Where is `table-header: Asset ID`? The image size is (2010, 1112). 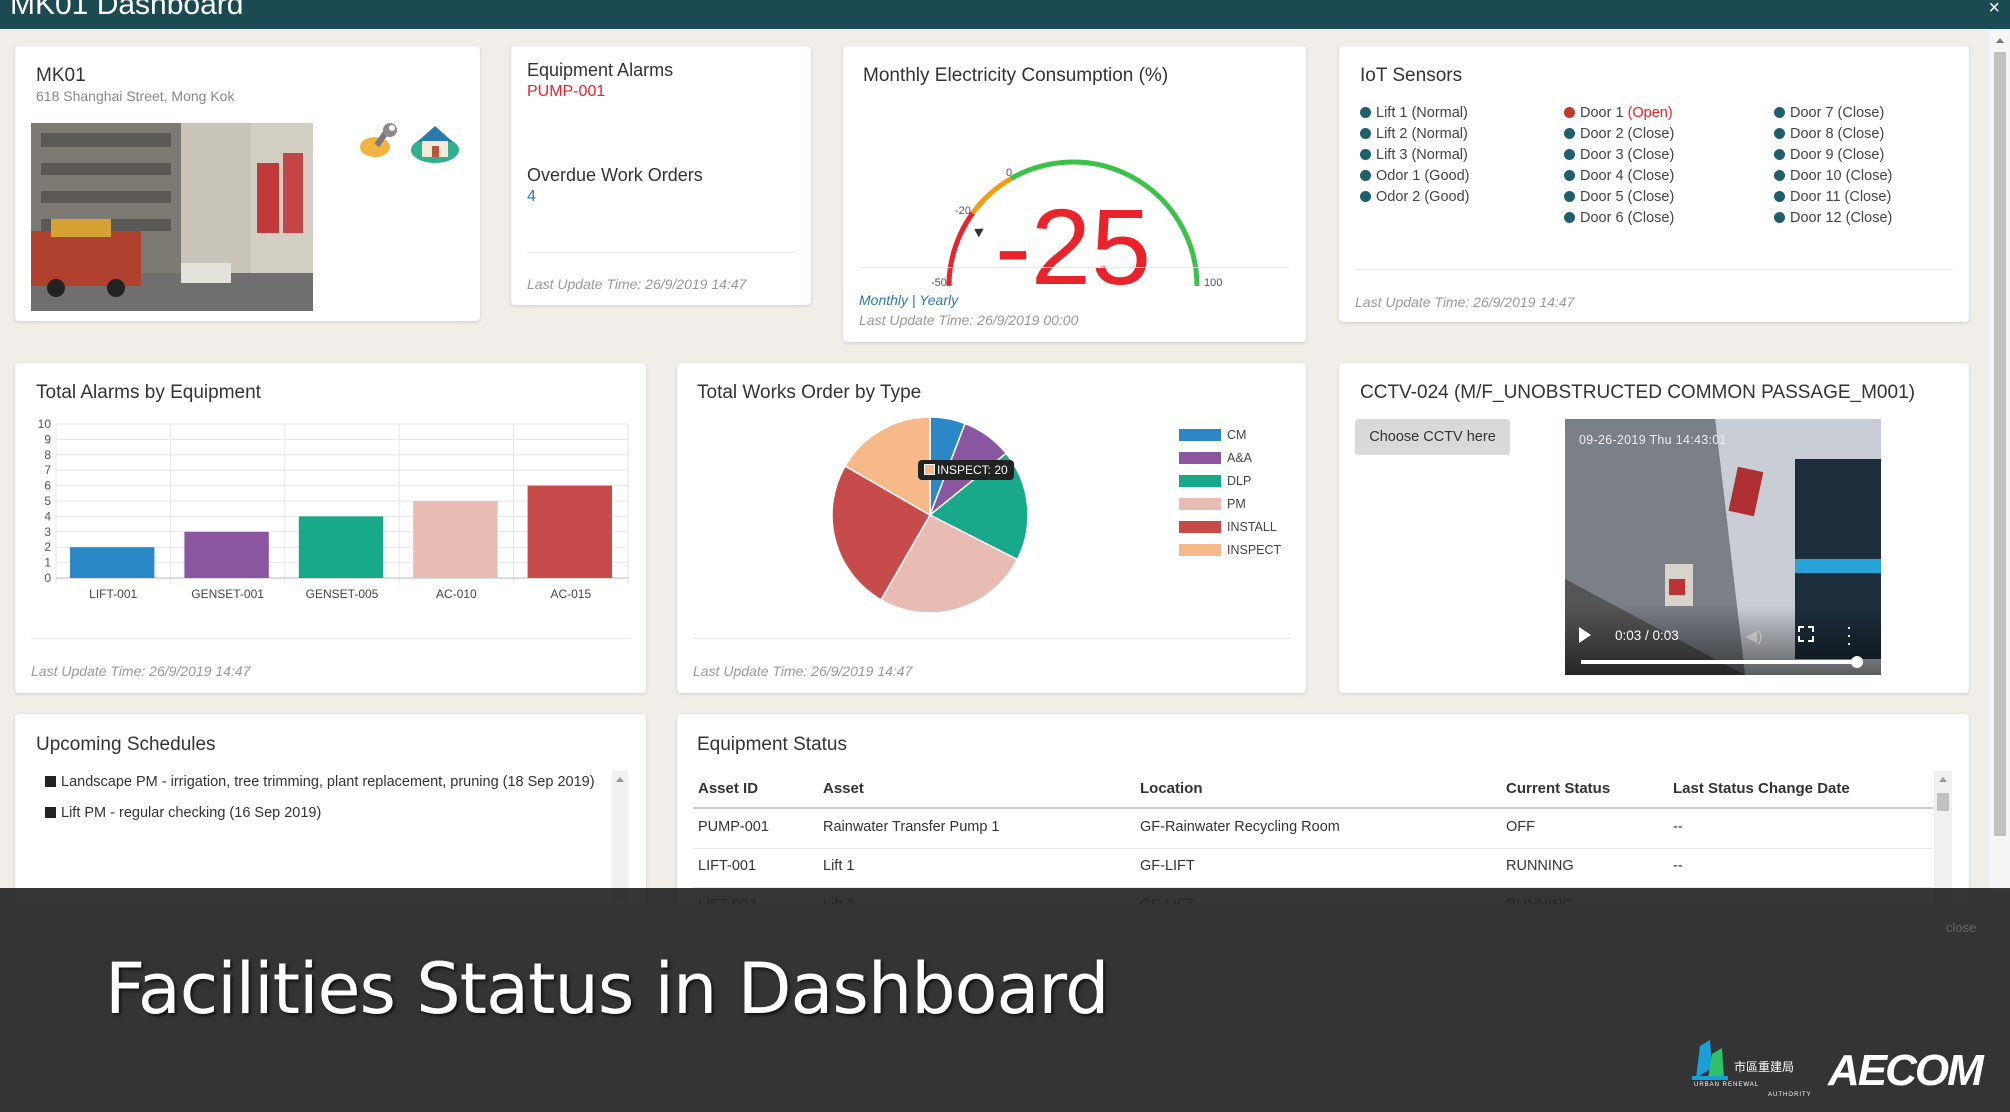 table-header: Asset ID is located at coordinates (728, 788).